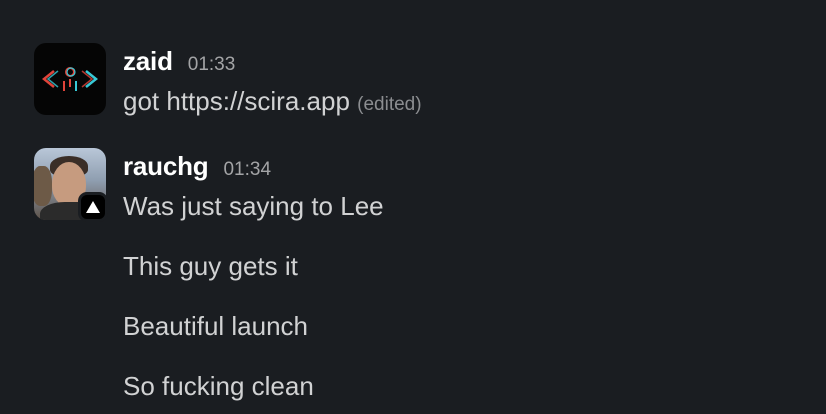 The width and height of the screenshot is (826, 414). What do you see at coordinates (389, 104) in the screenshot?
I see `edited-label: (edited)` at bounding box center [389, 104].